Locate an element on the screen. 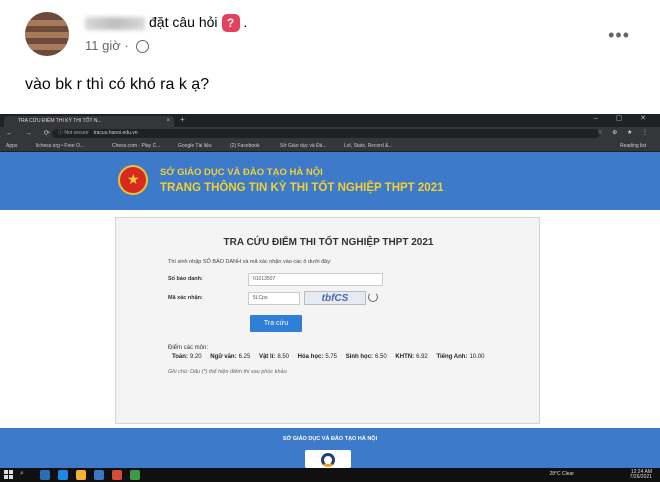 The height and width of the screenshot is (482, 660). footer-logo-icon is located at coordinates (328, 459).